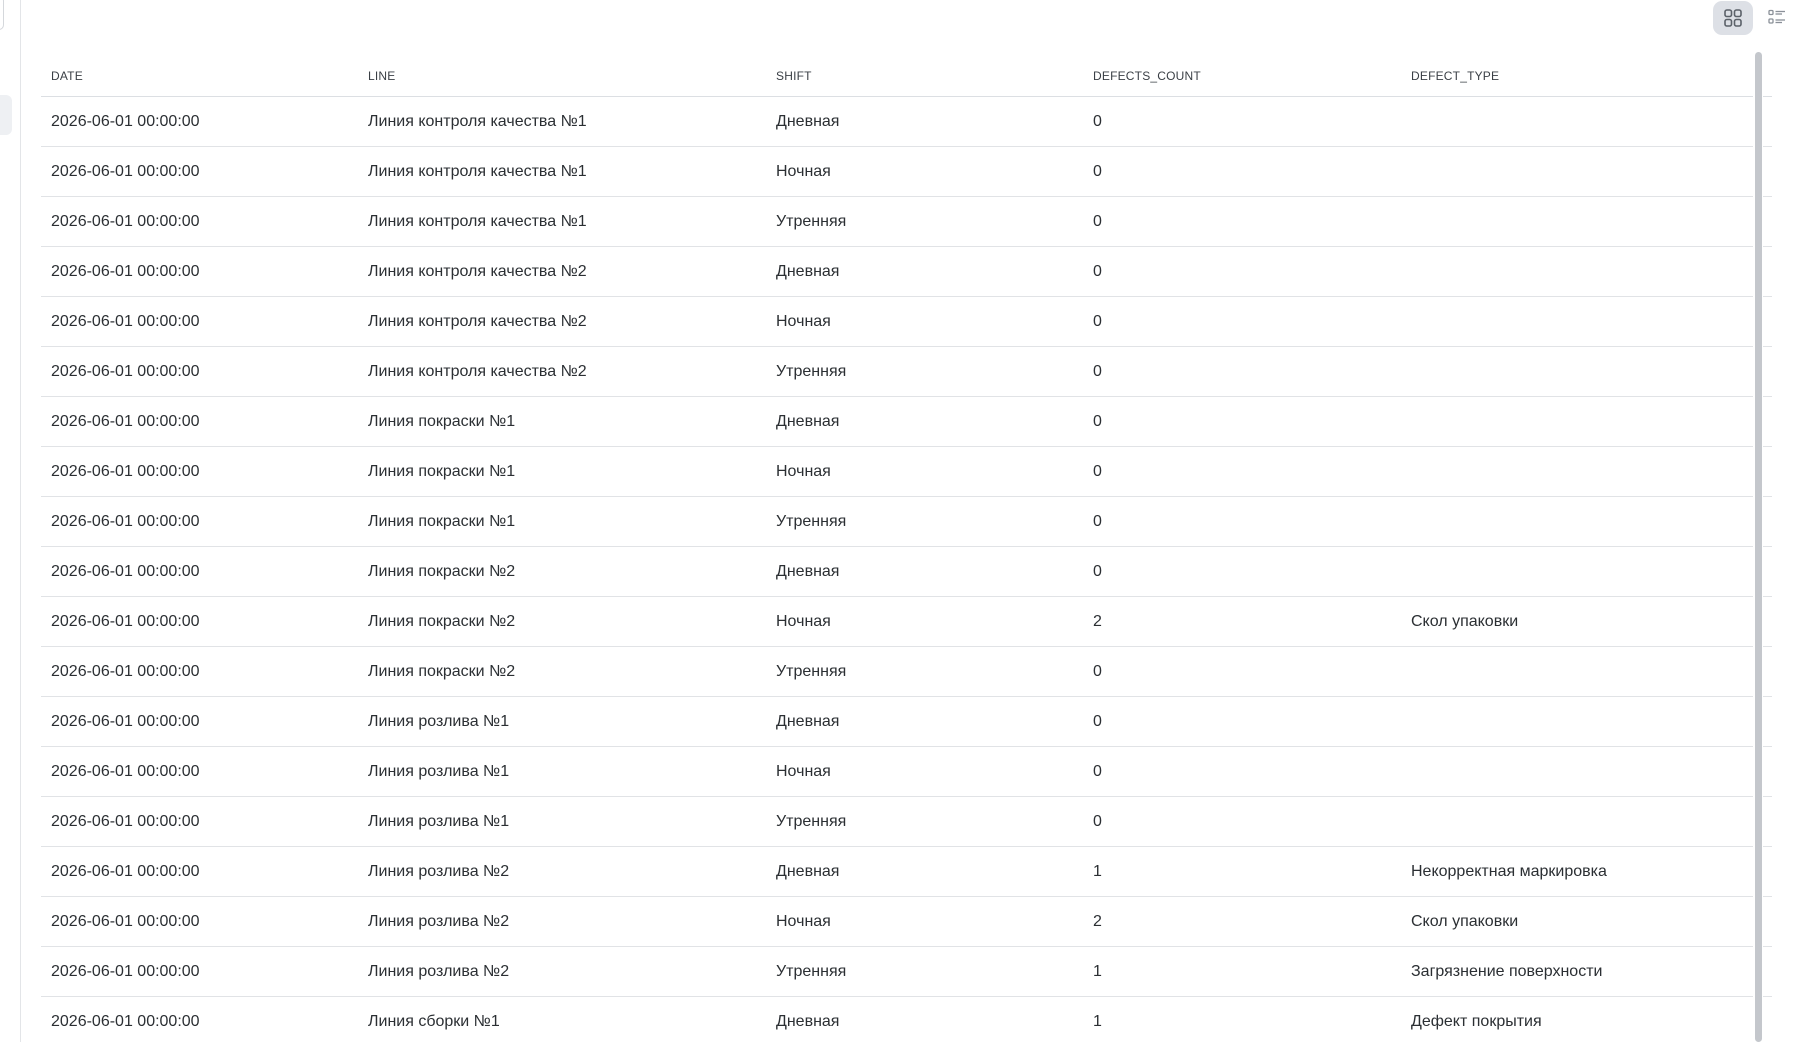  I want to click on grid-icon, so click(1733, 18).